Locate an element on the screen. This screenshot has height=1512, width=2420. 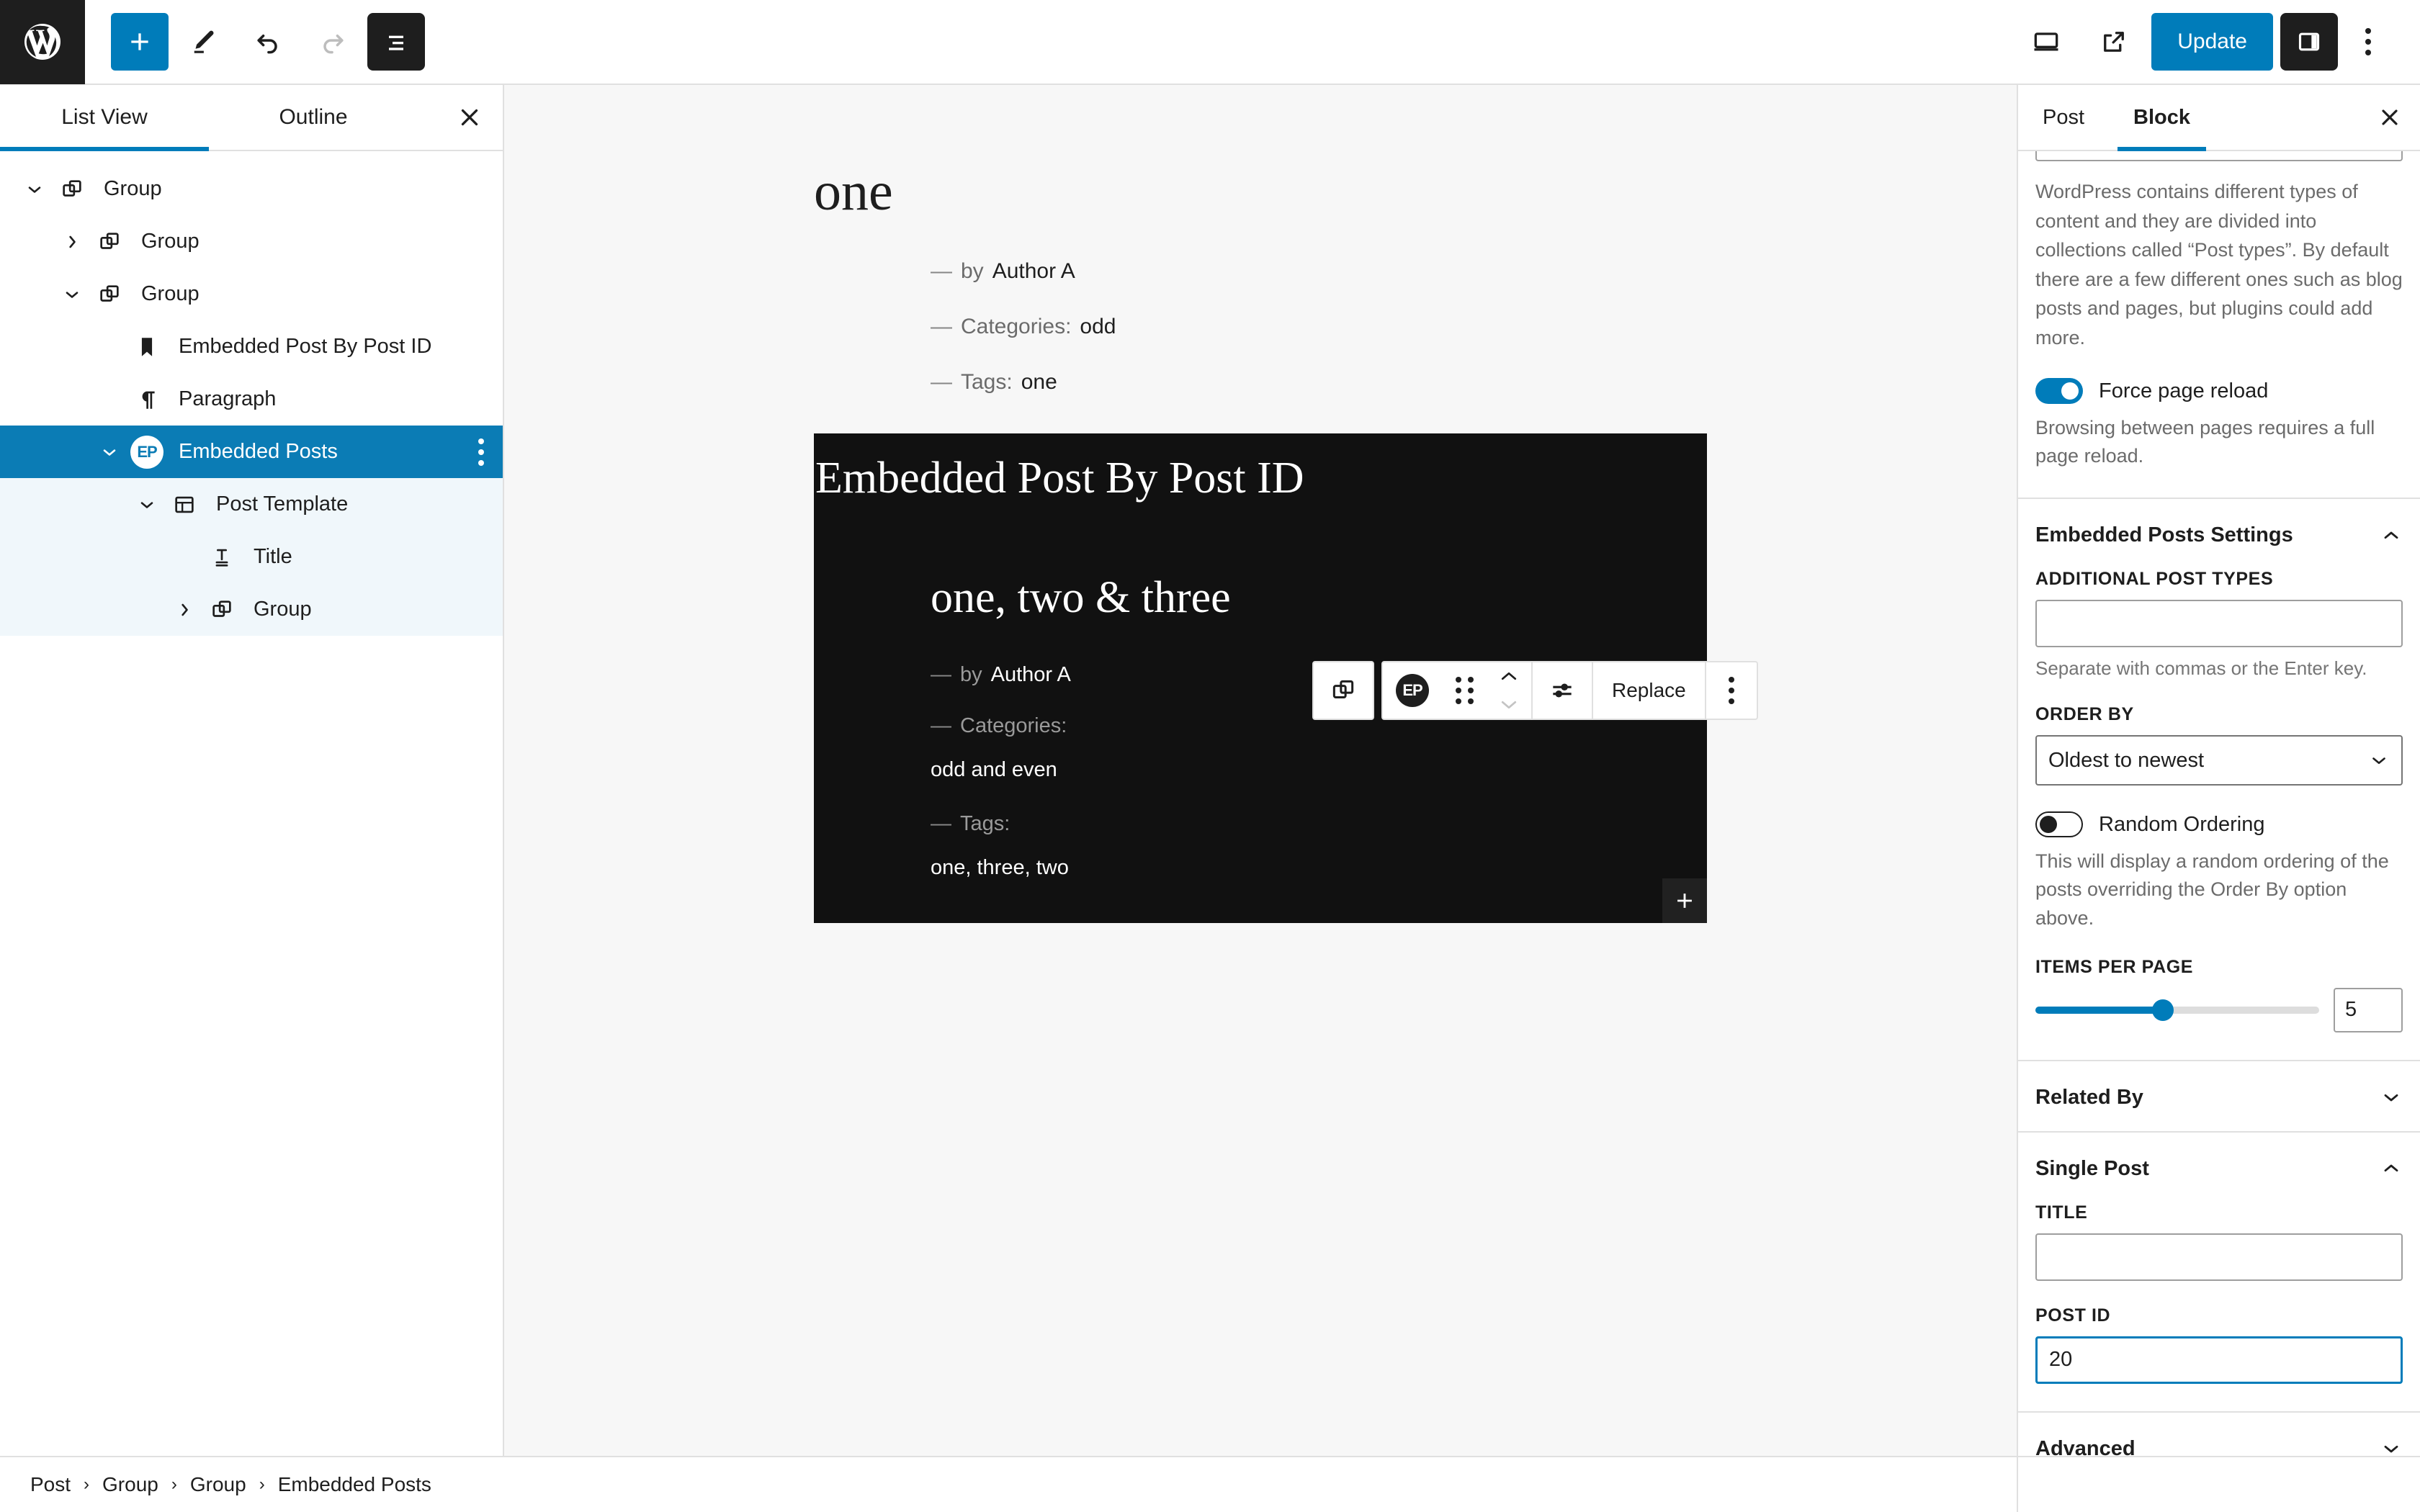
top-bar-left-tools is located at coordinates (255, 42).